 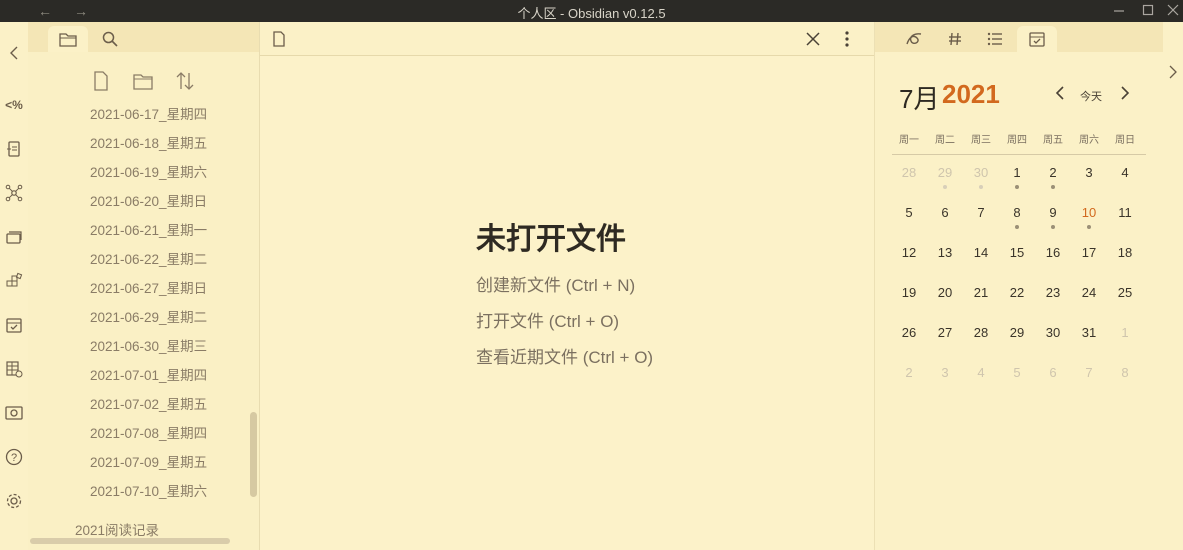 What do you see at coordinates (14, 369) in the screenshot?
I see `table-icon` at bounding box center [14, 369].